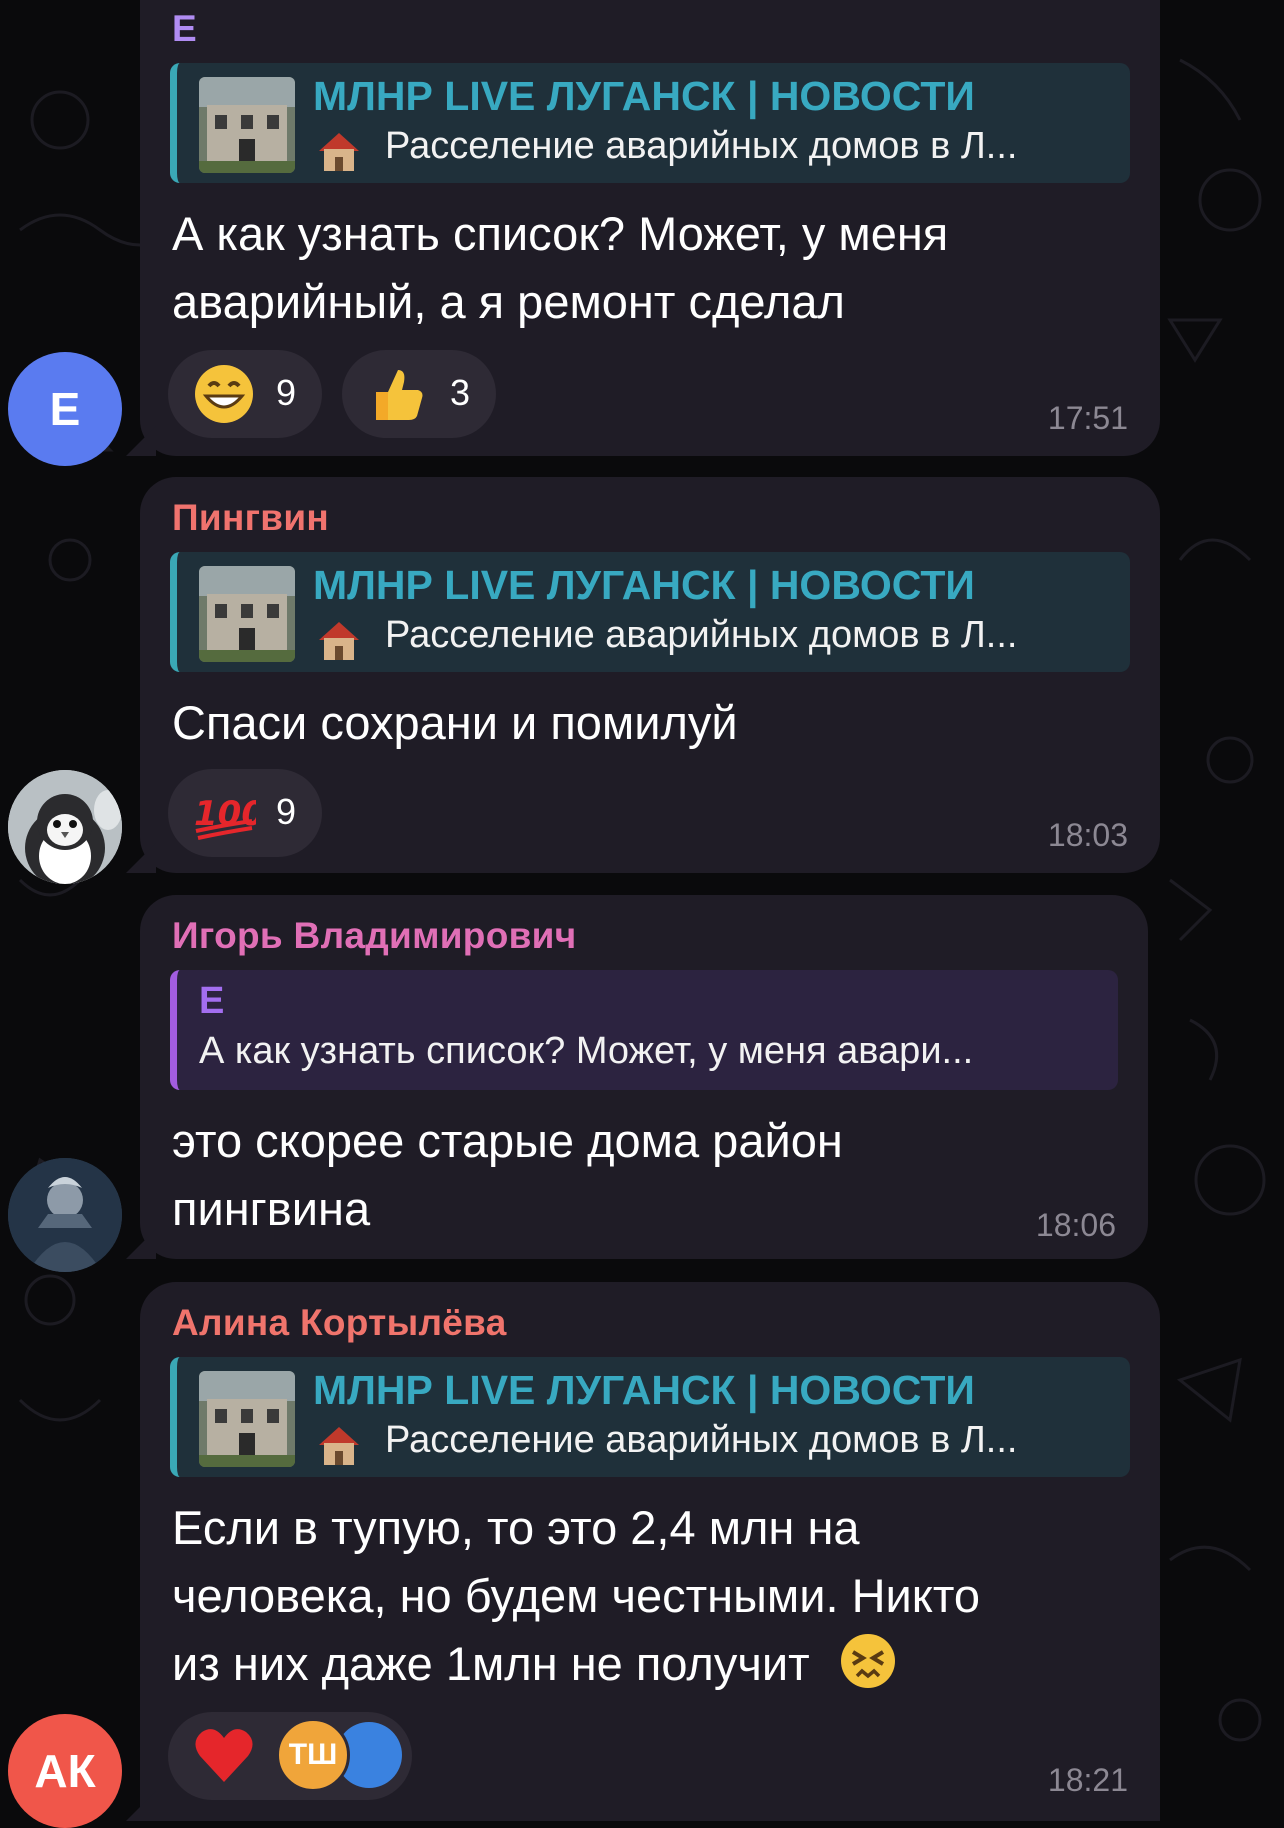  I want to click on avatar: Е, so click(65, 409).